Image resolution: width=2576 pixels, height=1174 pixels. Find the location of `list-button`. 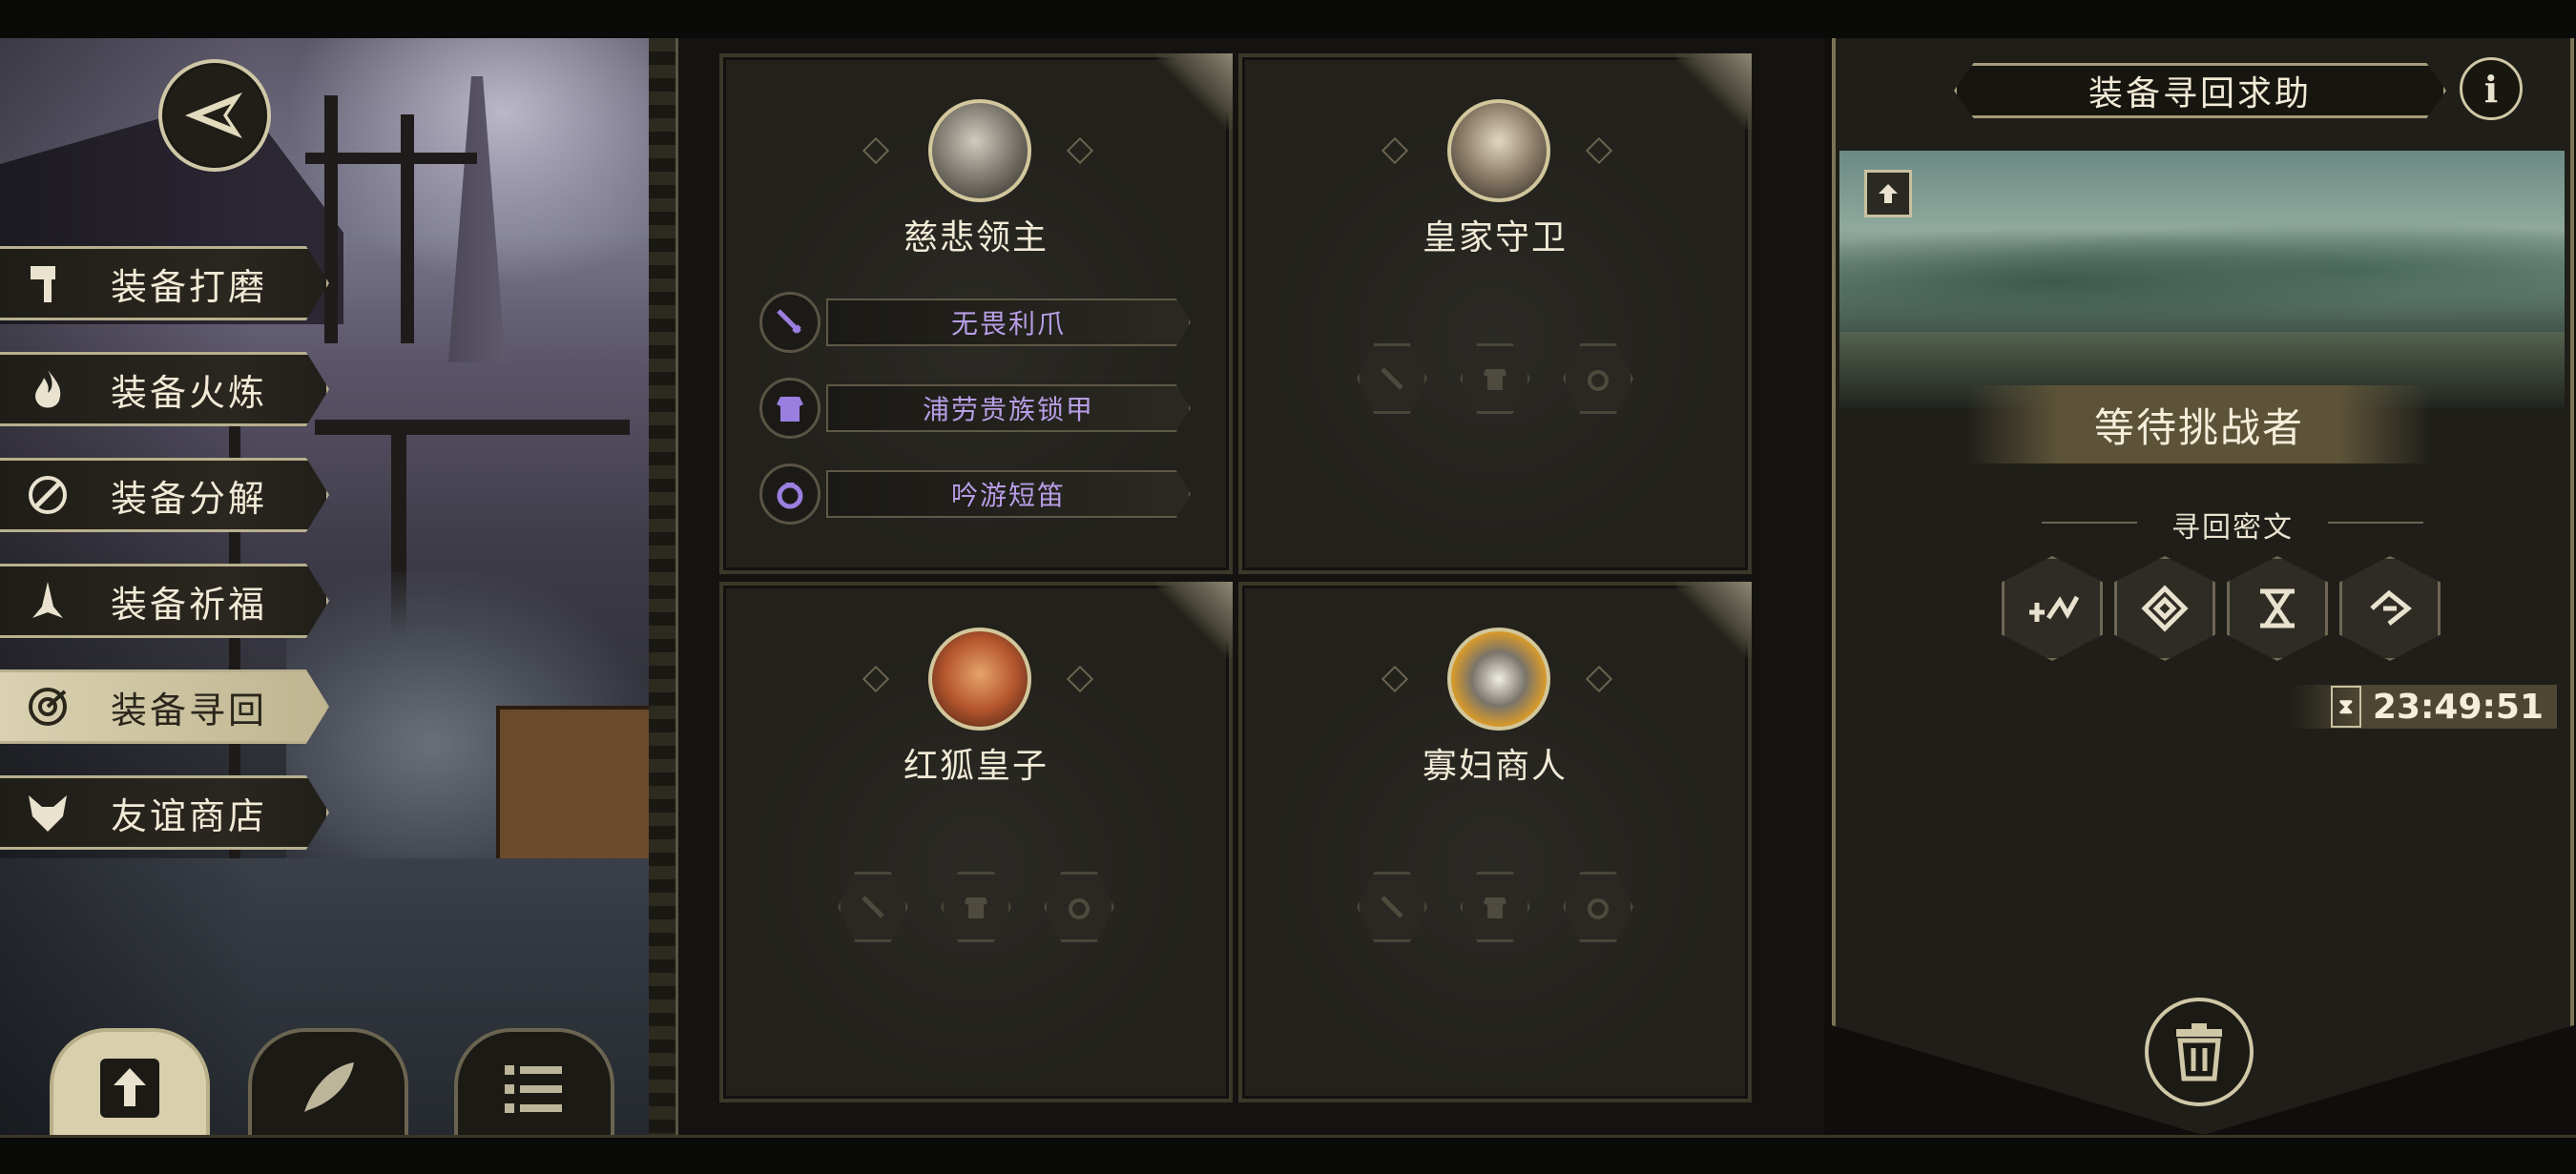

list-button is located at coordinates (534, 1086).